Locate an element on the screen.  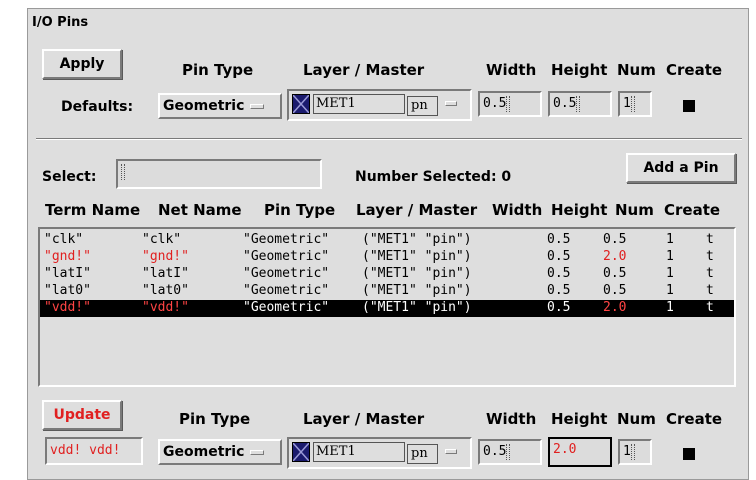
bottom-num-header: Num is located at coordinates (636, 419).